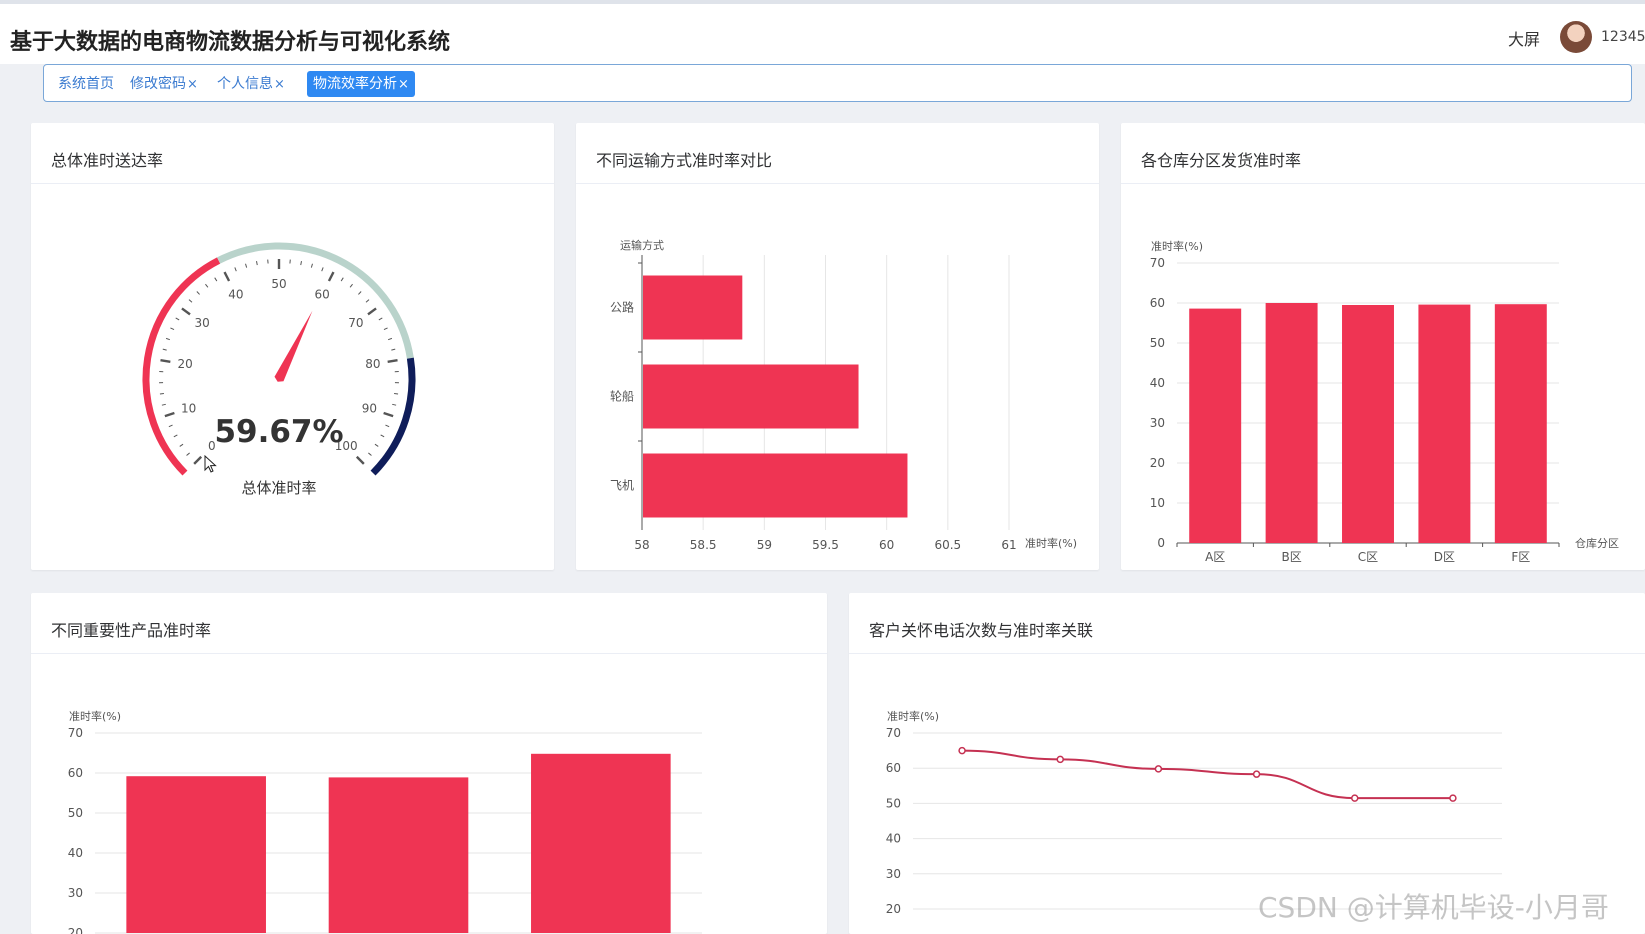 This screenshot has width=1645, height=934. I want to click on gauge-tick-label: 50, so click(278, 284).